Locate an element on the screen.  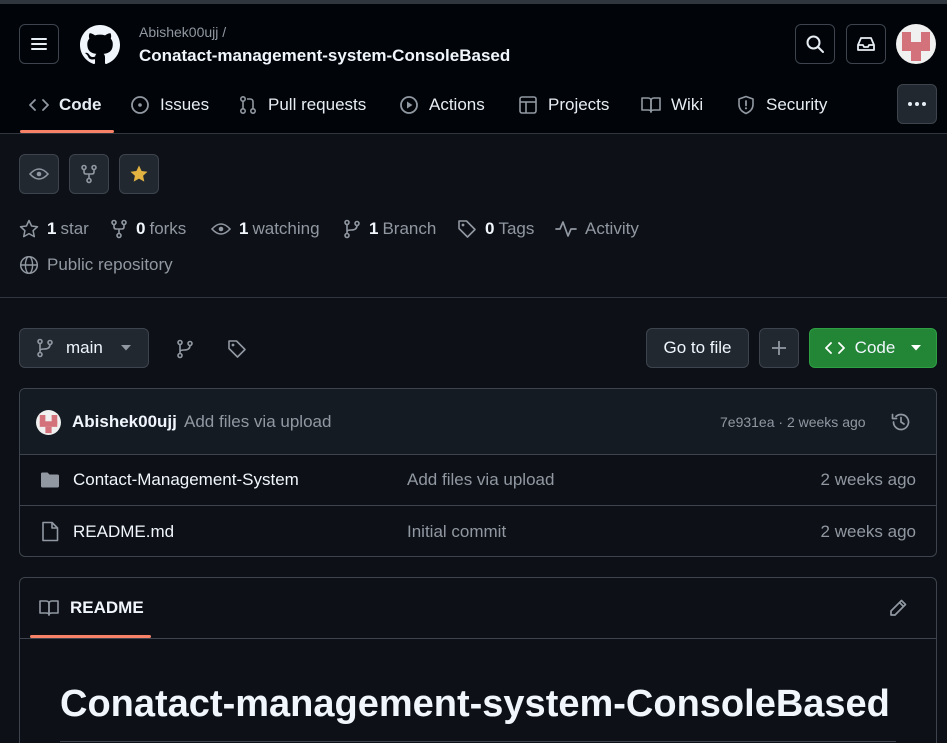
star-button is located at coordinates (139, 174).